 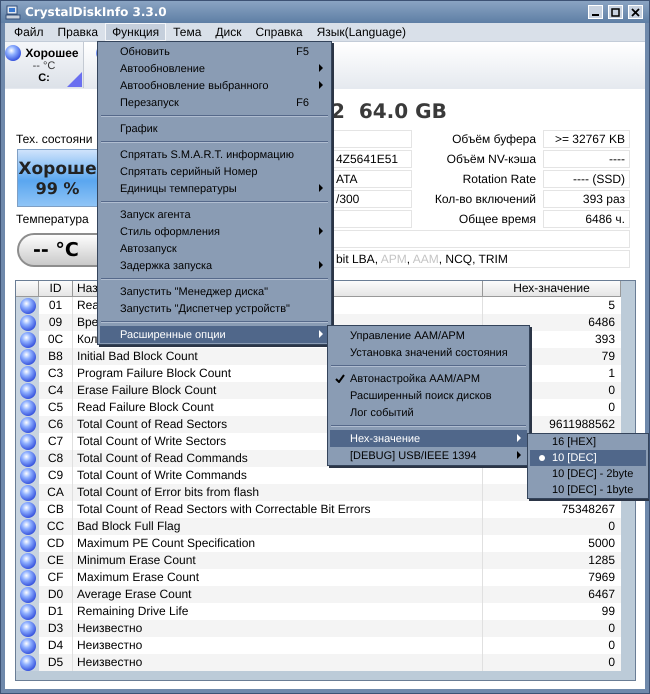 What do you see at coordinates (162, 475) in the screenshot?
I see `attribute-name: Total Count of Write Commands` at bounding box center [162, 475].